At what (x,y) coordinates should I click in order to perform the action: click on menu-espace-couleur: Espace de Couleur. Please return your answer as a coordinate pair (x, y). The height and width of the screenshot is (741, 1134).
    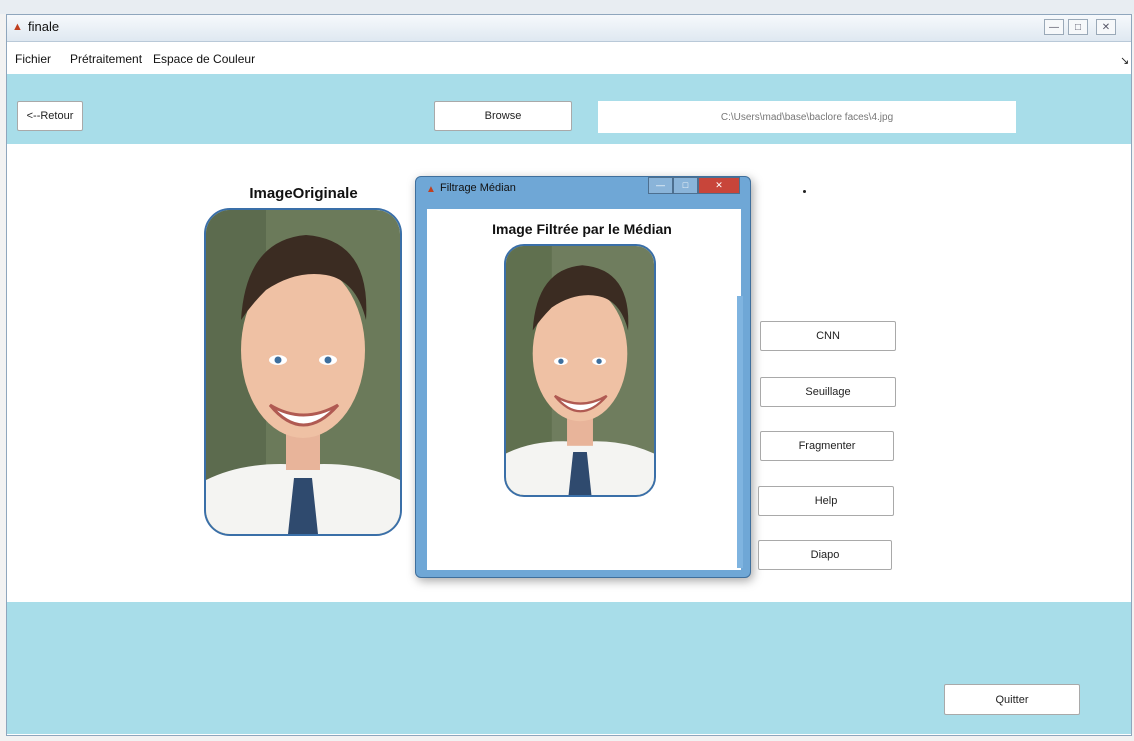
    Looking at the image, I should click on (204, 59).